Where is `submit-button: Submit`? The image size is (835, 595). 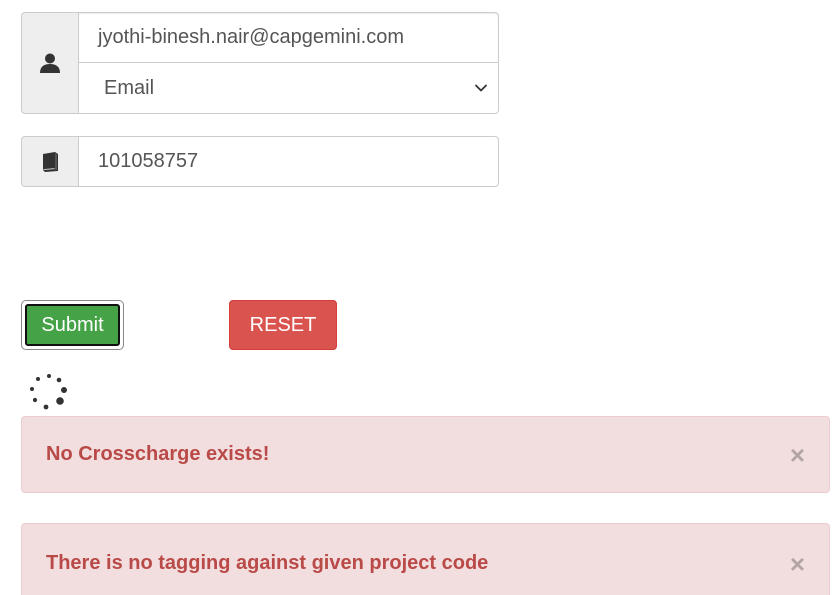 submit-button: Submit is located at coordinates (72, 325).